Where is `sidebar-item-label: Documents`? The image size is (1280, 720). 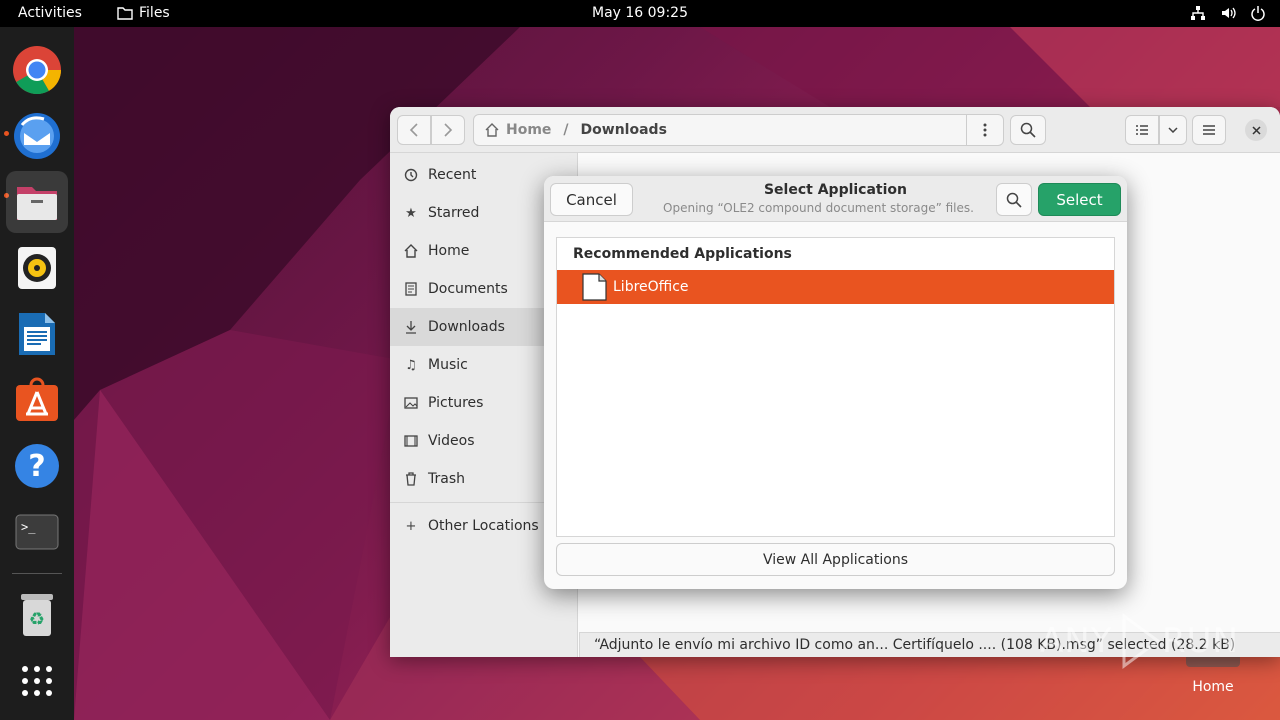 sidebar-item-label: Documents is located at coordinates (468, 289).